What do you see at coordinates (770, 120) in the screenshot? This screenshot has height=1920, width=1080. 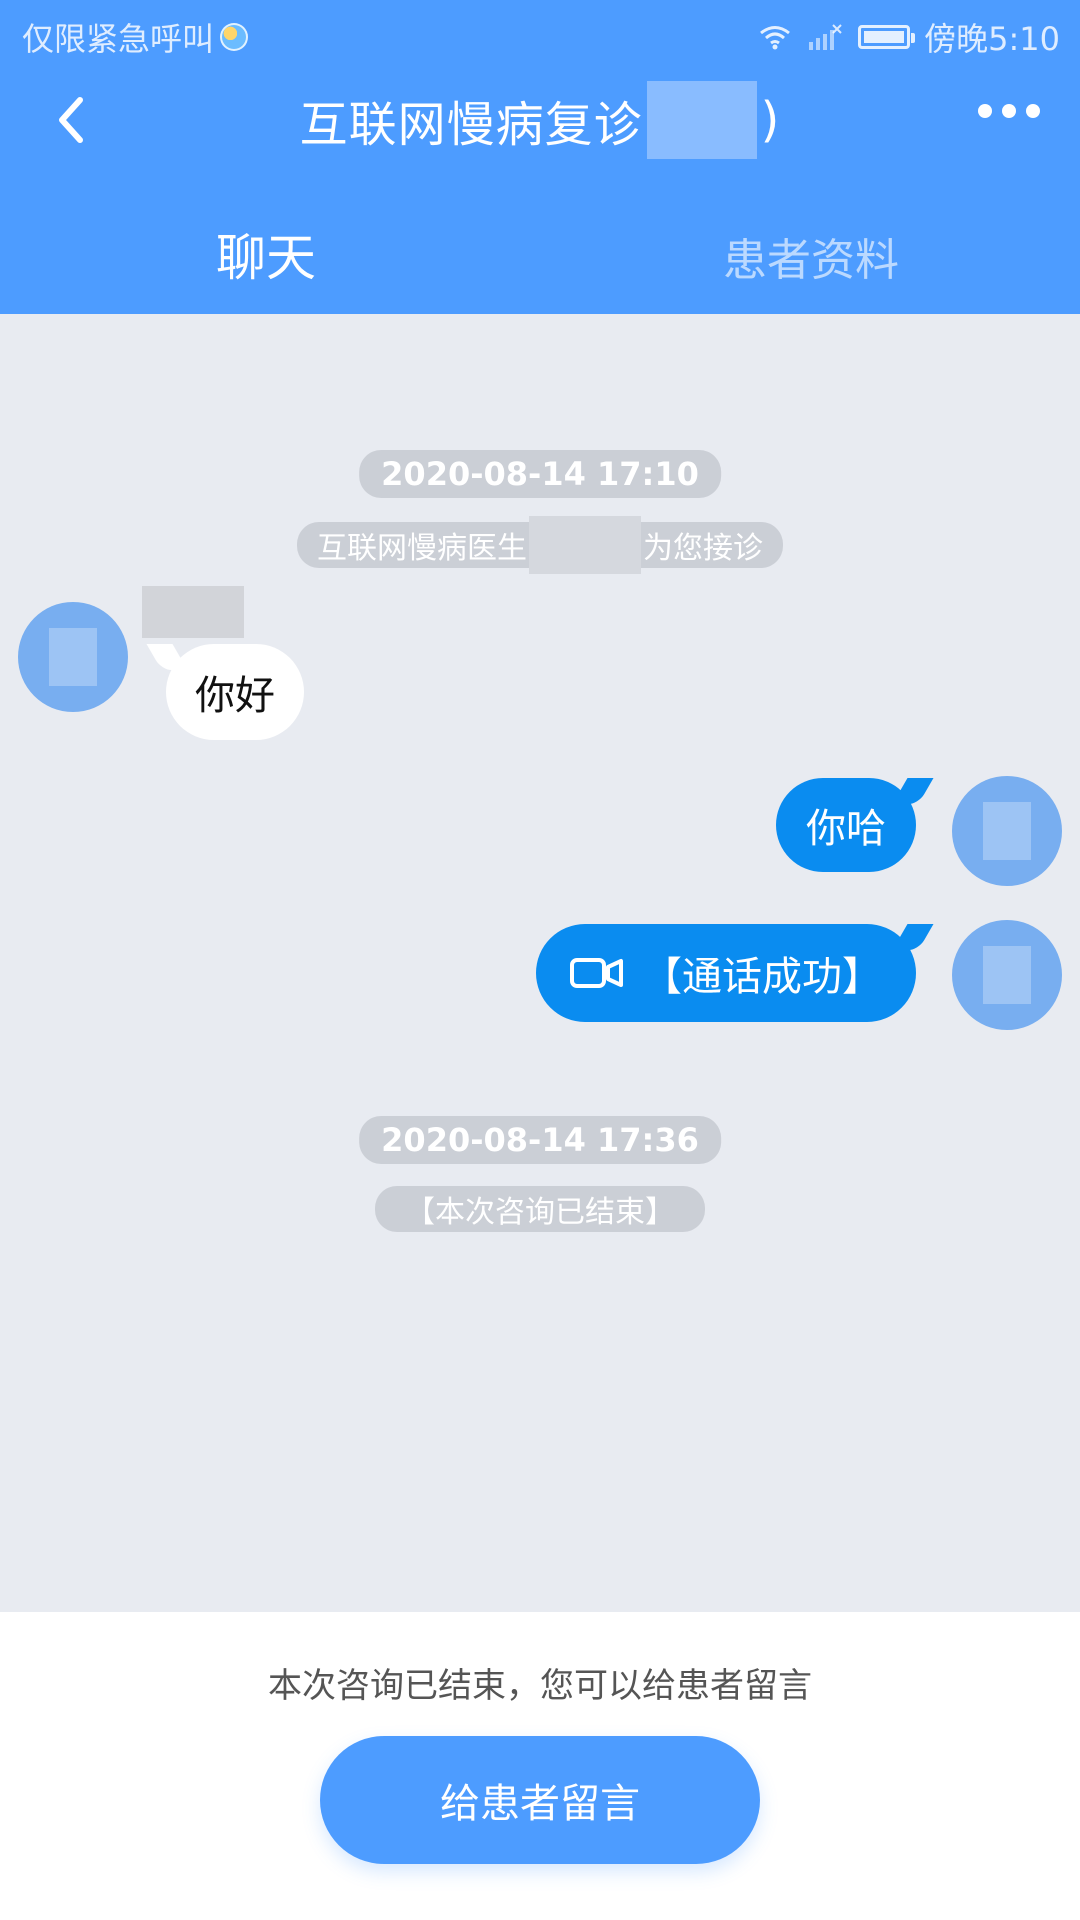 I see `page-title-suffix: )` at bounding box center [770, 120].